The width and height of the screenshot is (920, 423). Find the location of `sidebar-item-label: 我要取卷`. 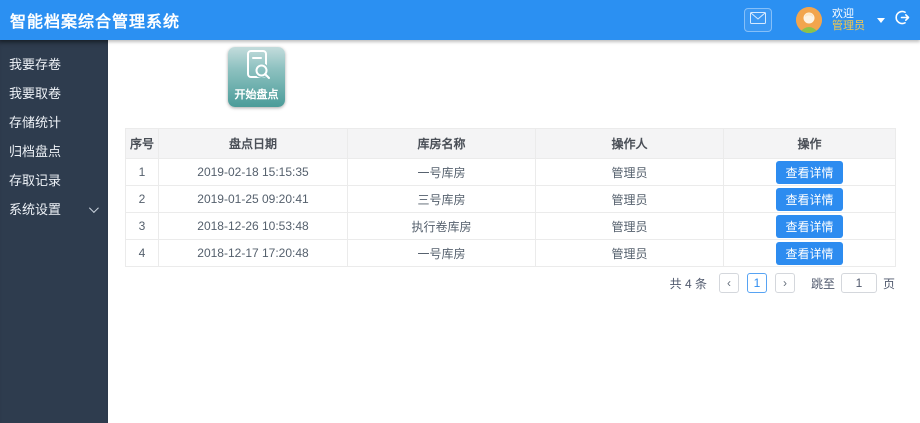

sidebar-item-label: 我要取卷 is located at coordinates (35, 93).